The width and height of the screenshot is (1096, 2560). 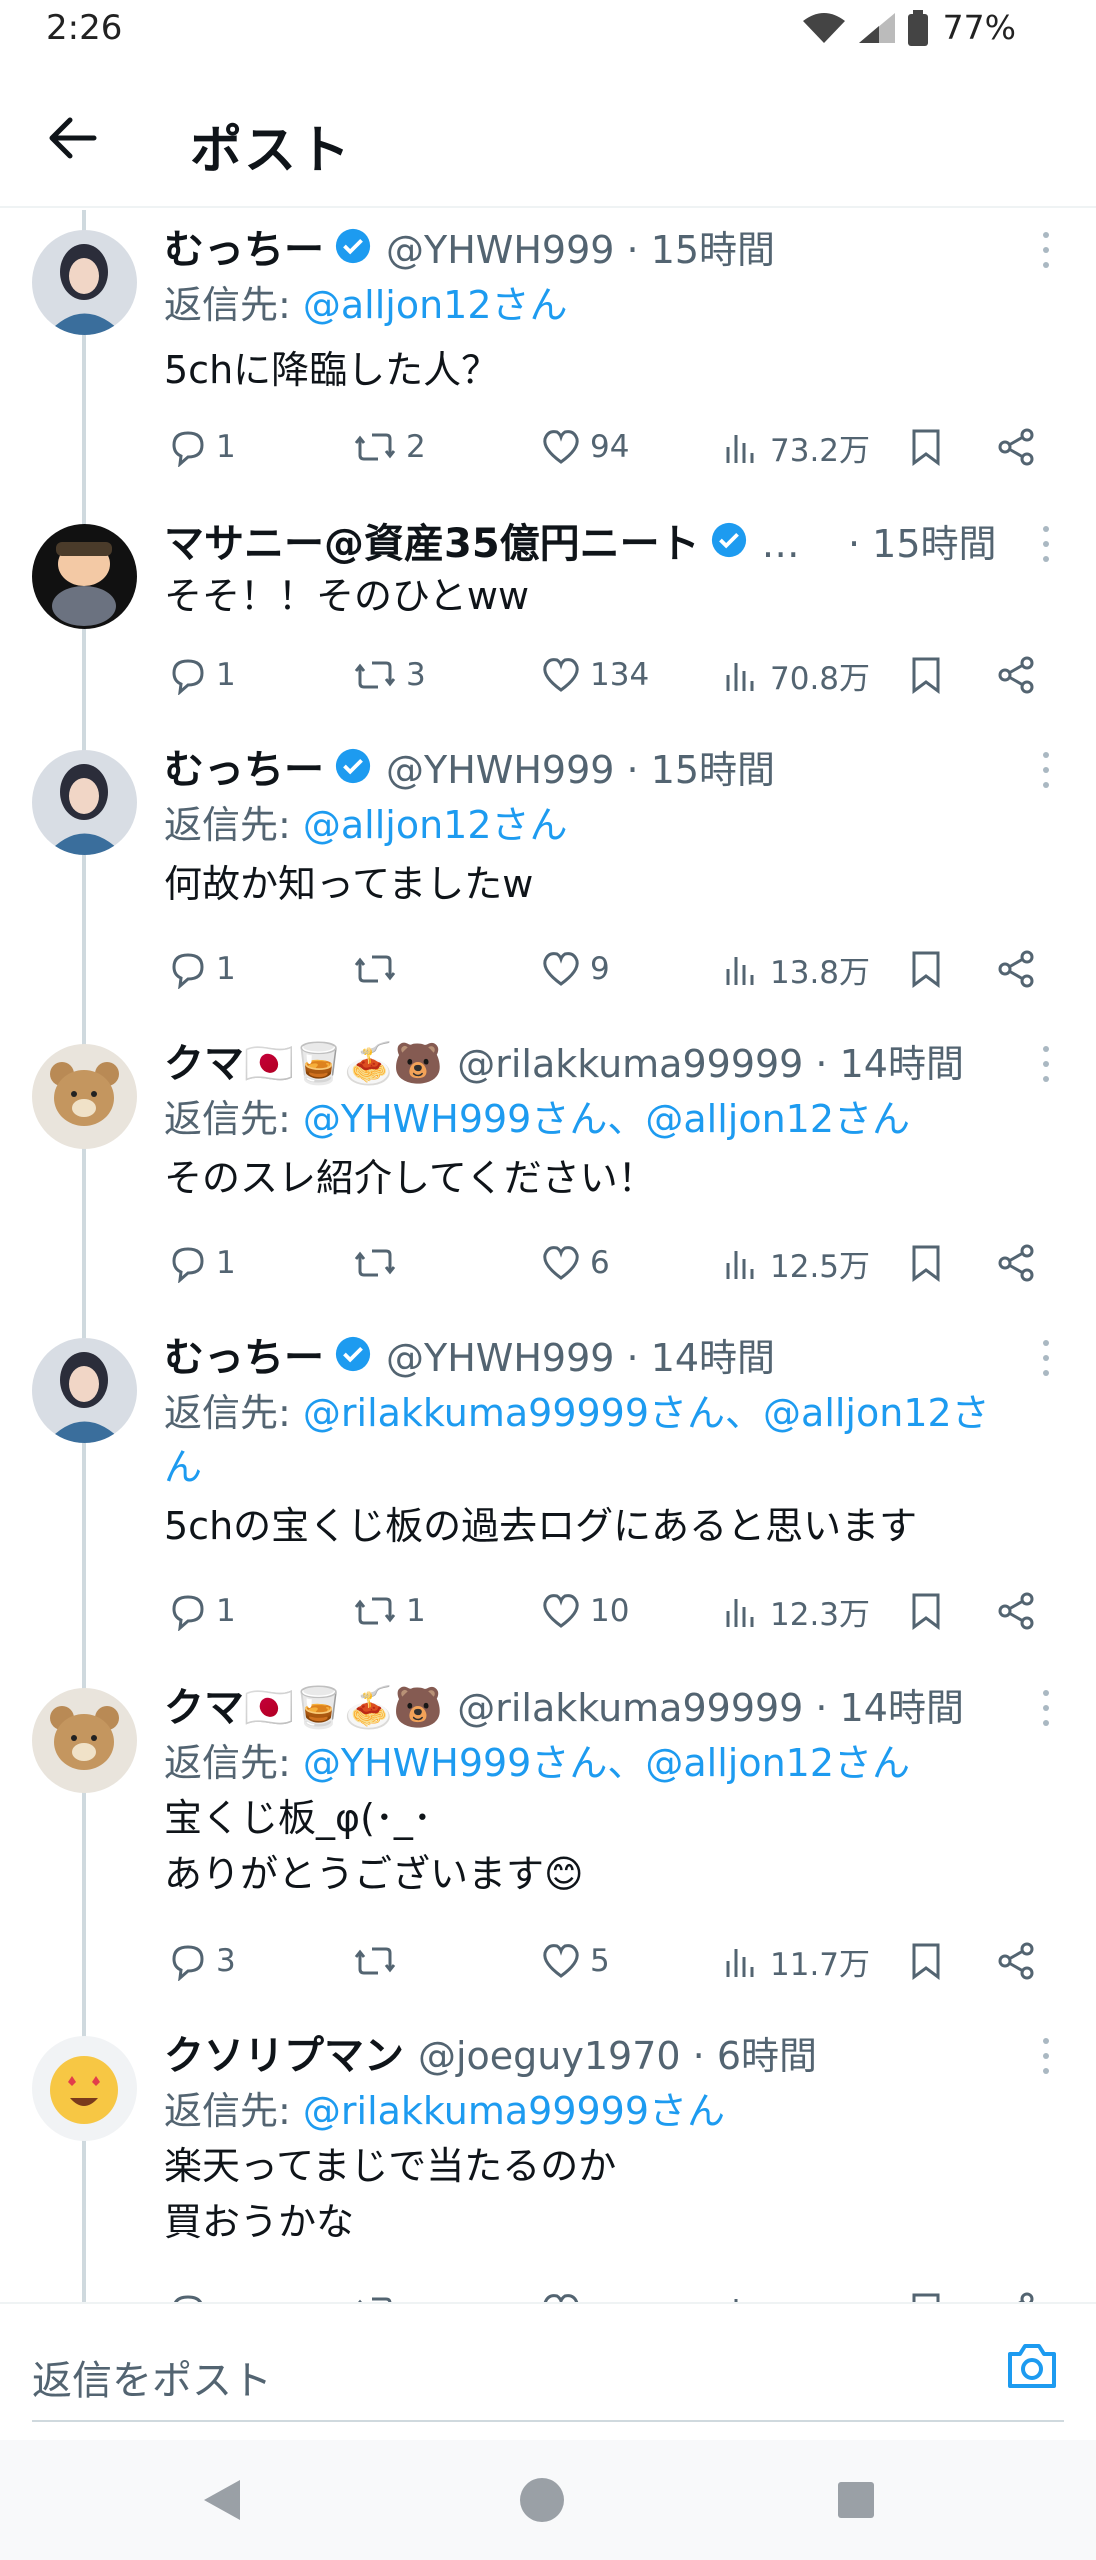 I want to click on signal-icon, so click(x=876, y=27).